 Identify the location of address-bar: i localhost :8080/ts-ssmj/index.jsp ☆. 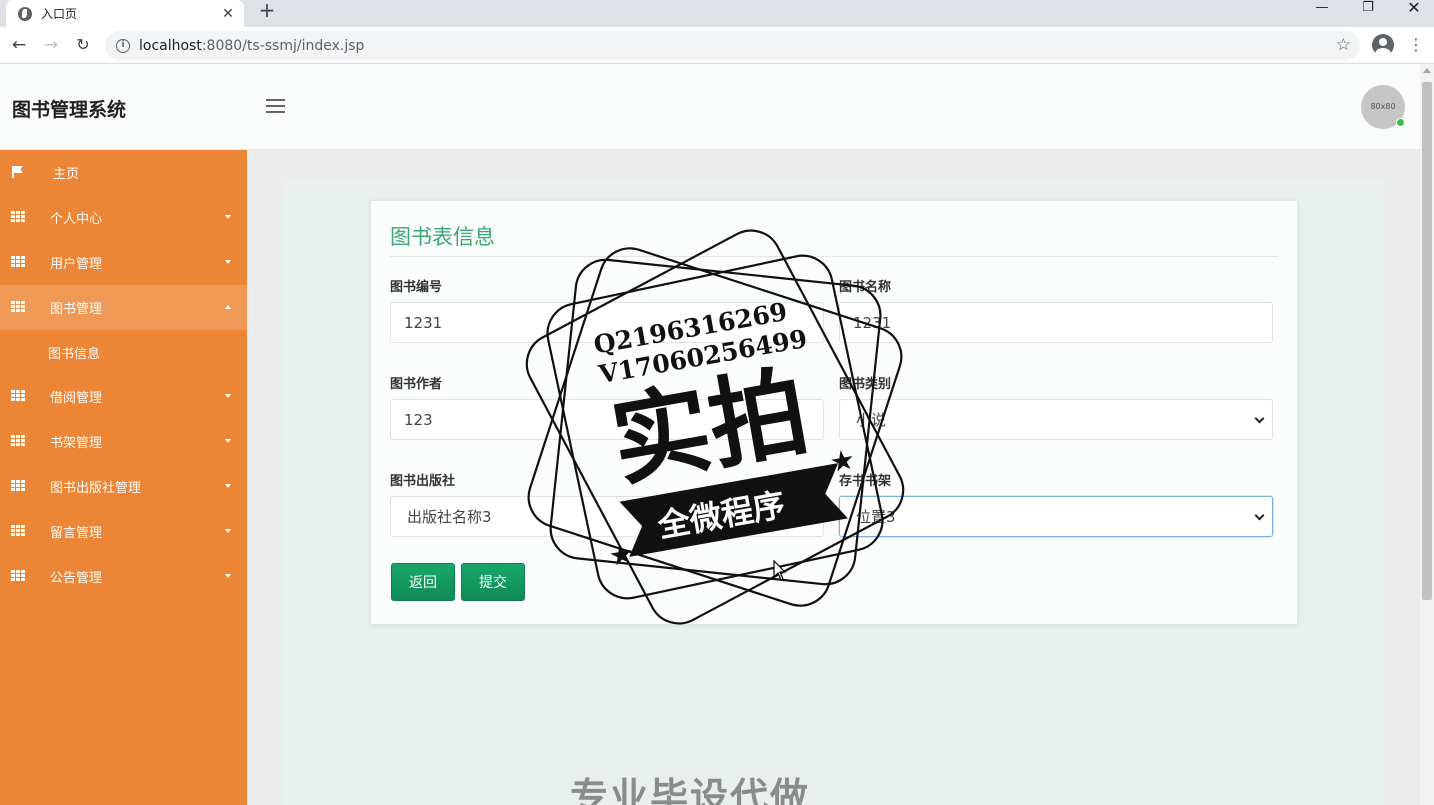
(732, 45).